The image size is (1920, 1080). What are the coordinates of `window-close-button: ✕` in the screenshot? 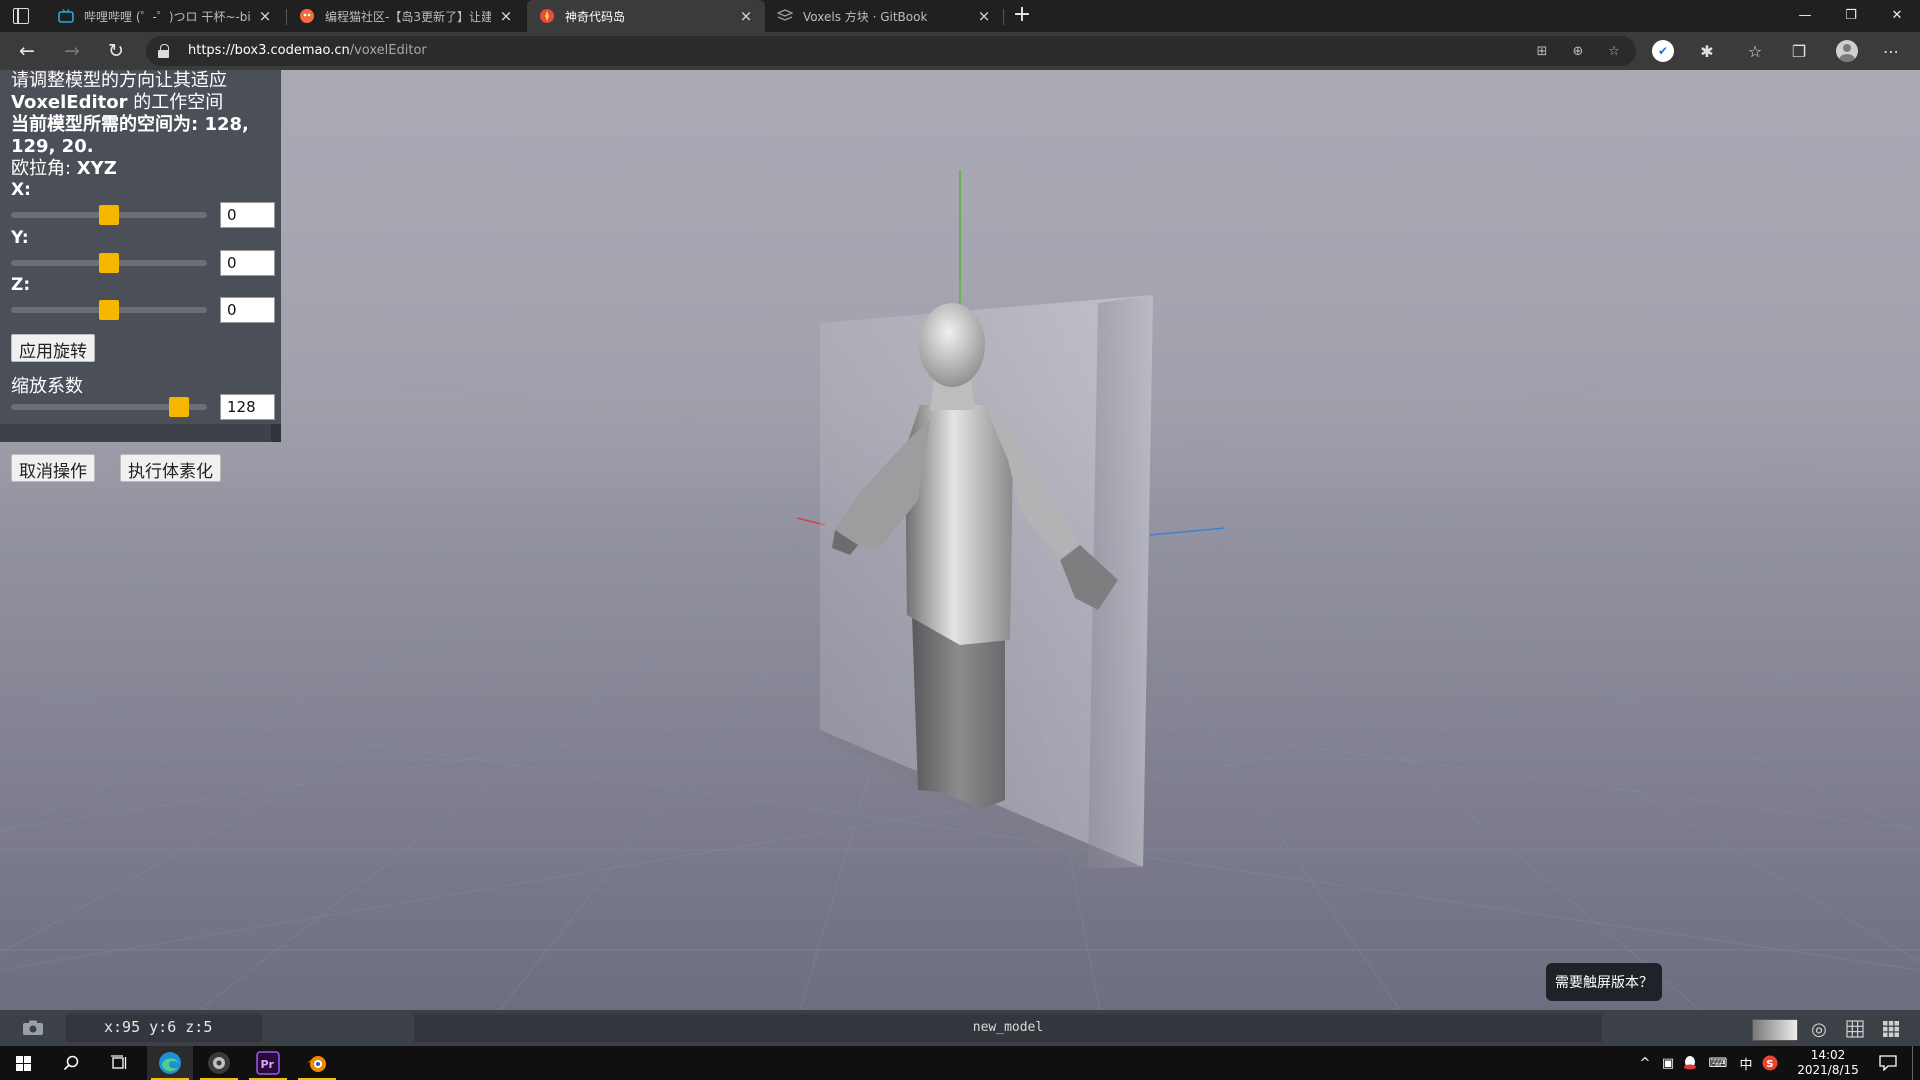 It's located at (1897, 15).